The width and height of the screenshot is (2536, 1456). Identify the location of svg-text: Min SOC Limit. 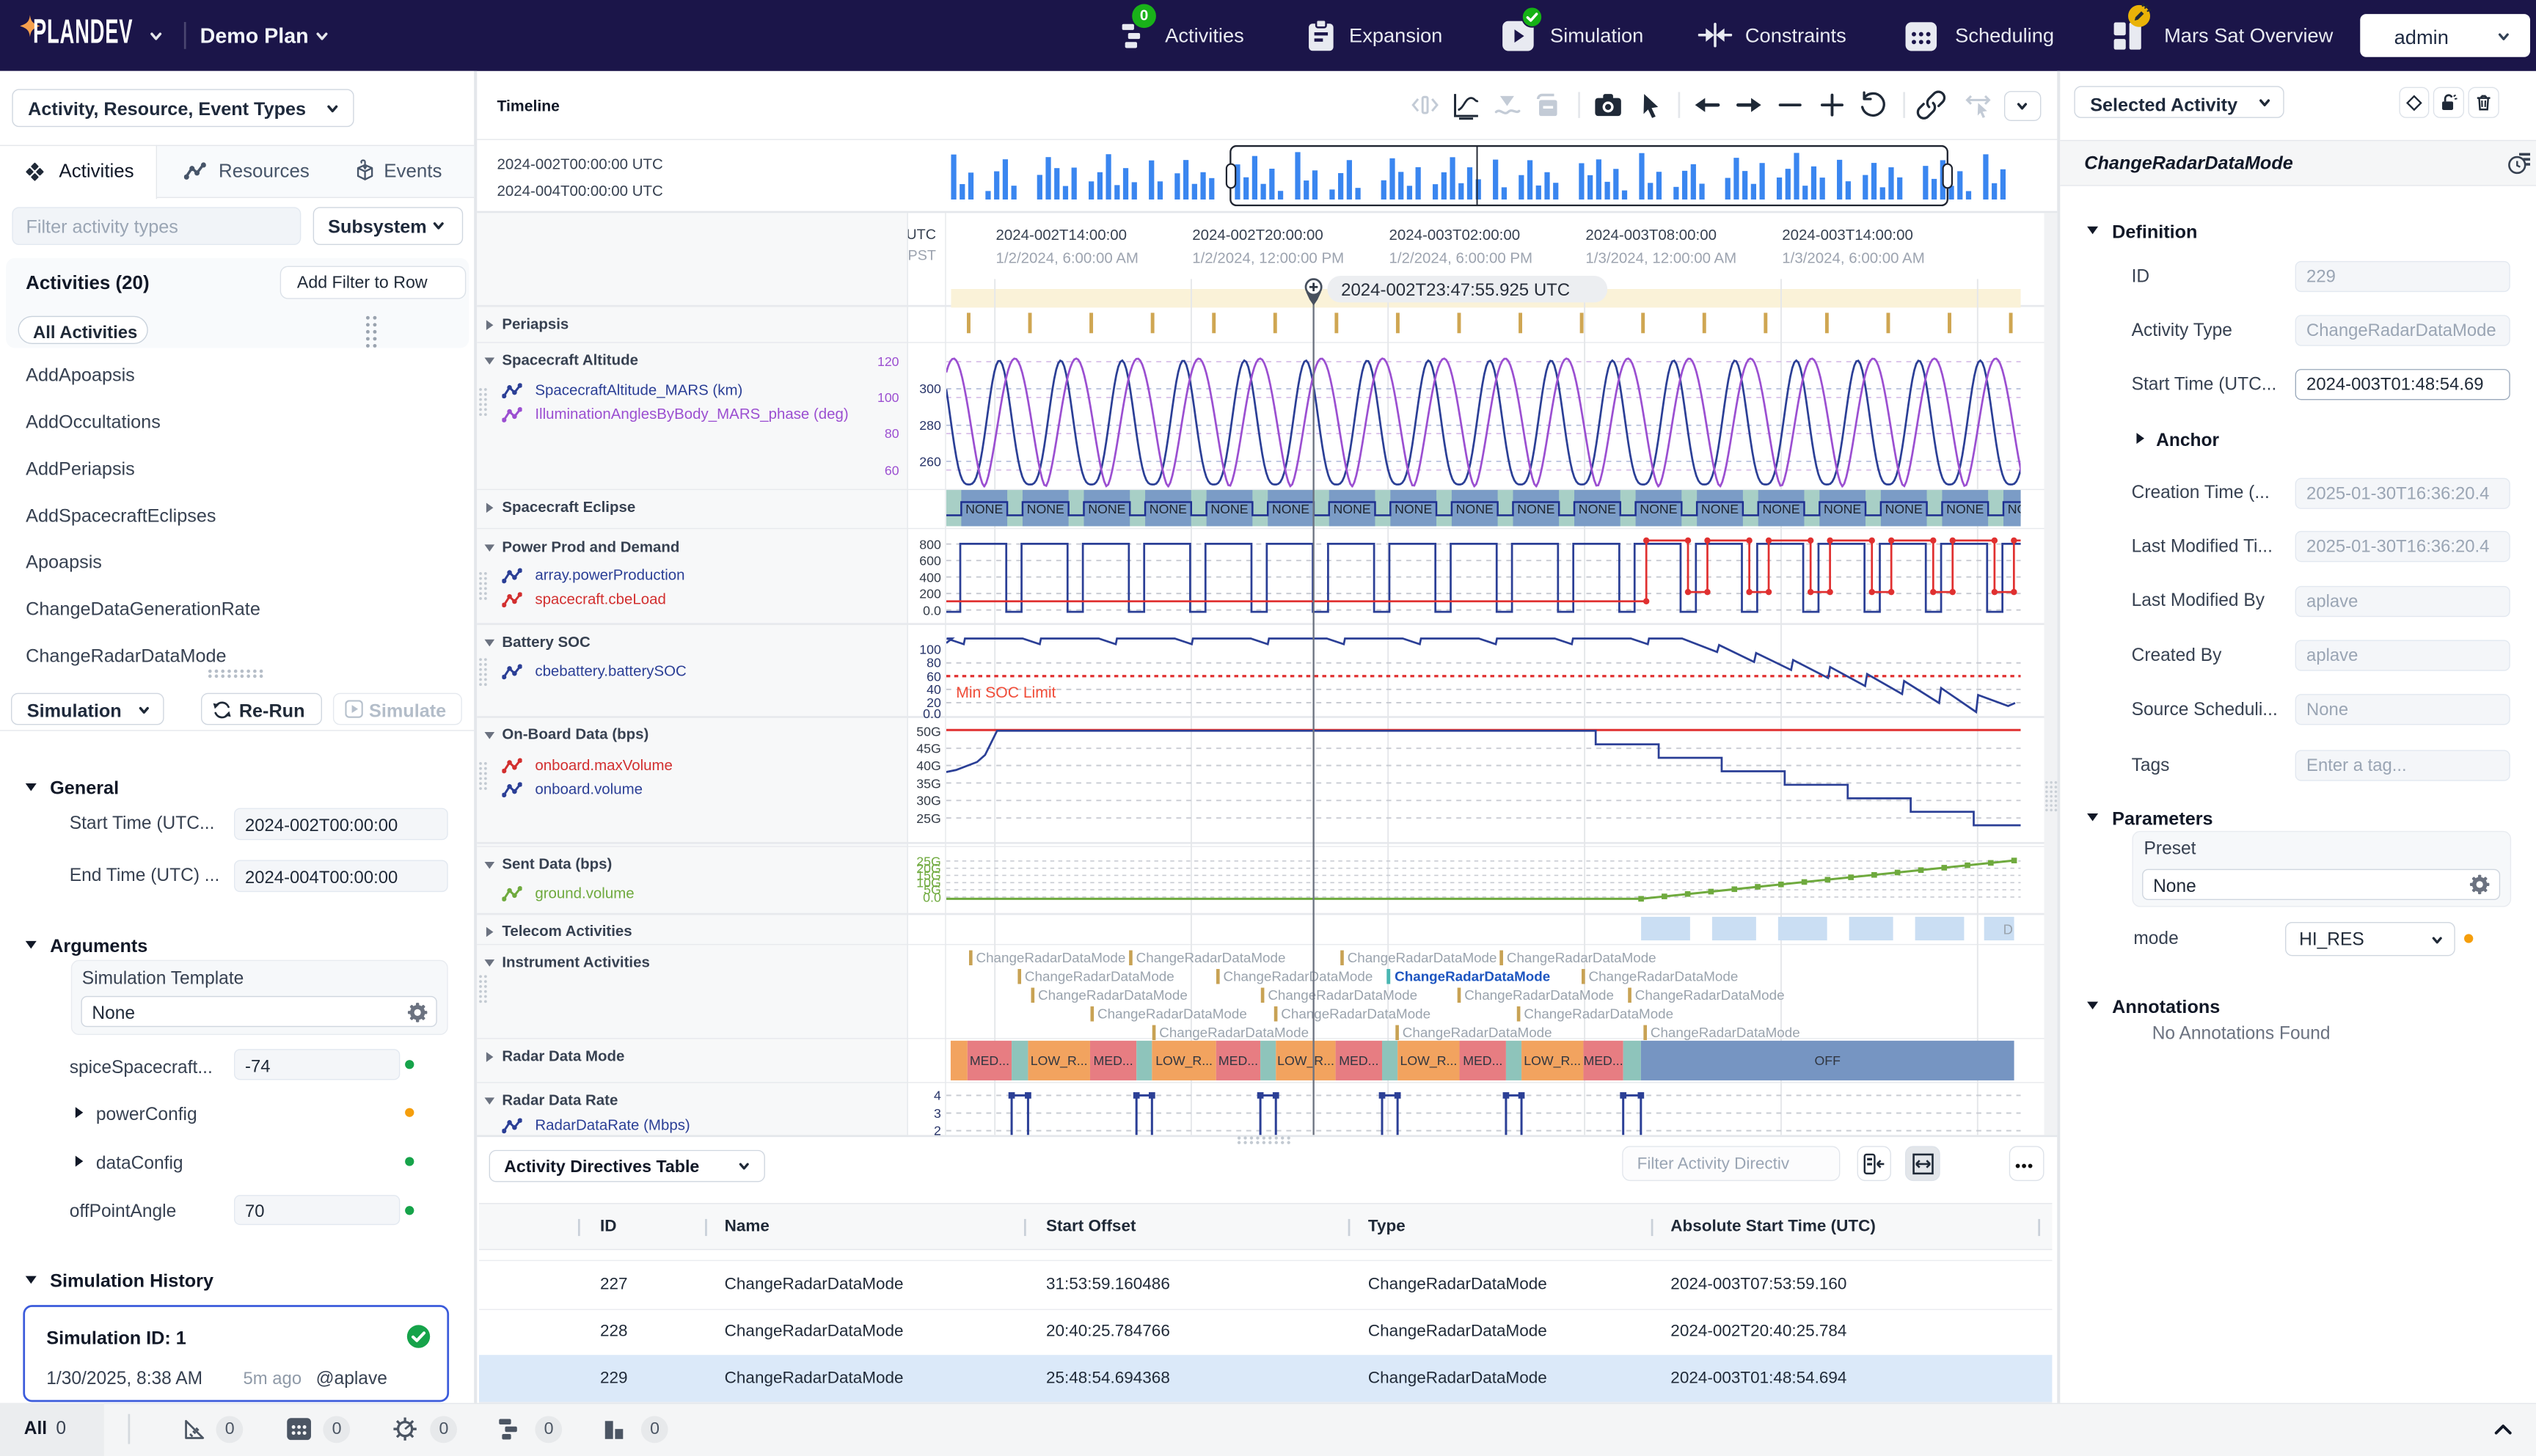
(1006, 692).